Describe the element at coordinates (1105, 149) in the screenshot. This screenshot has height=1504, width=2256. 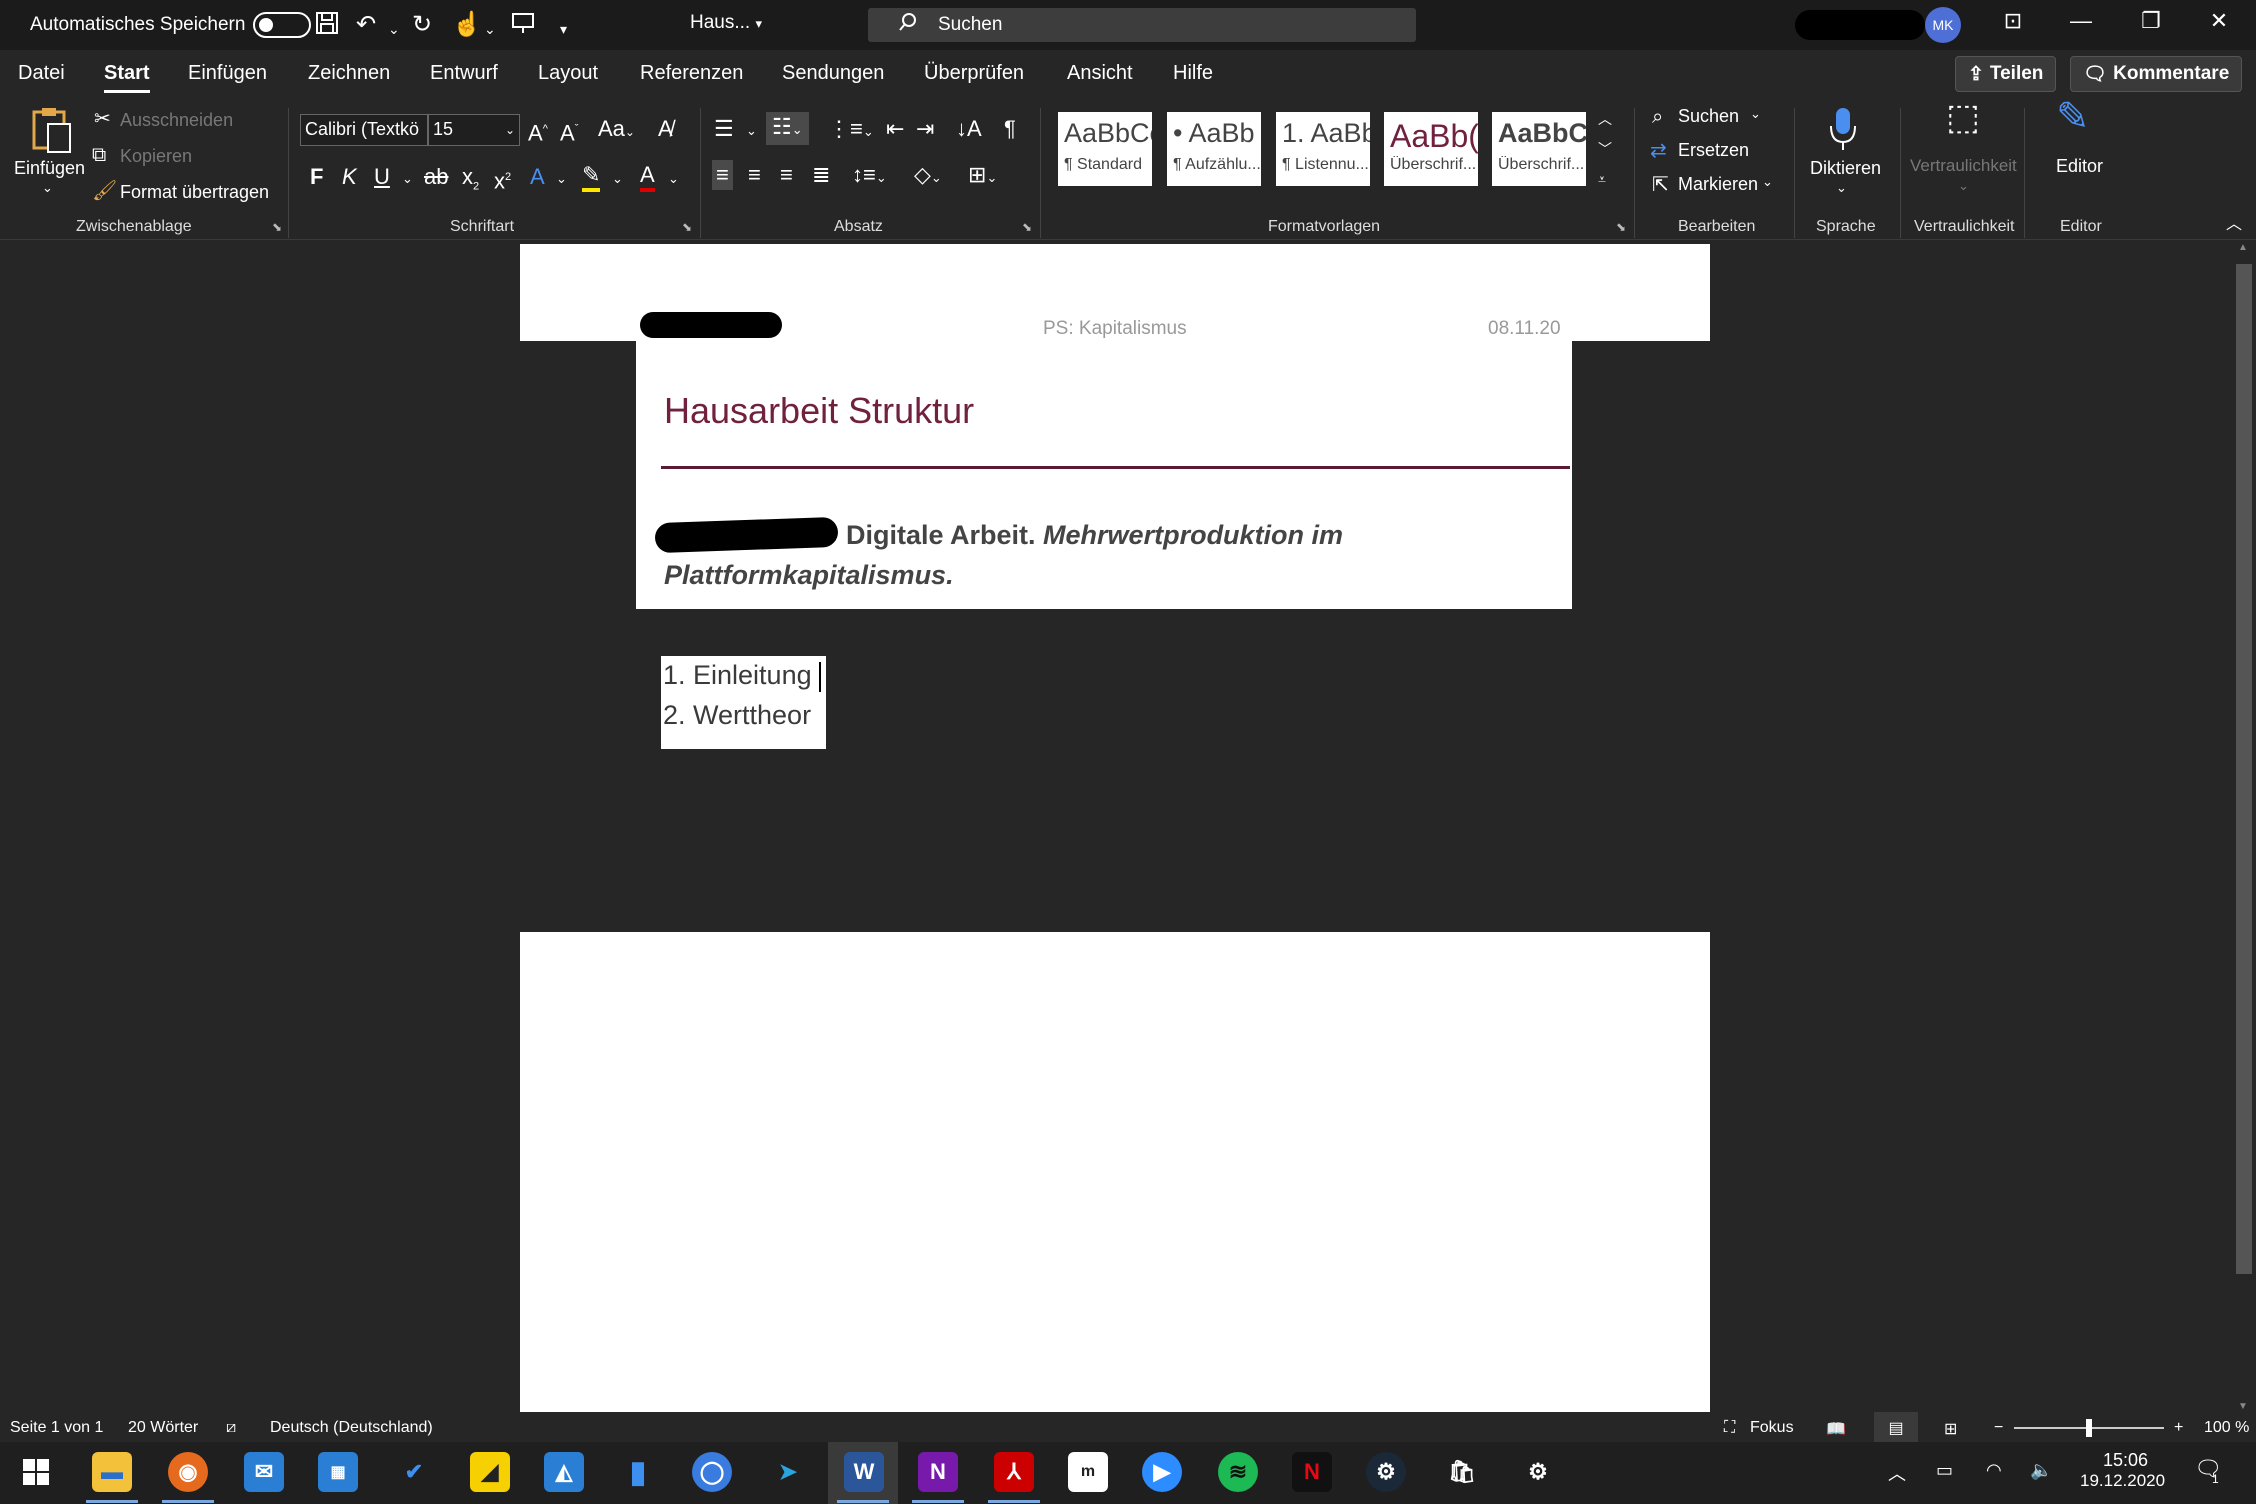
I see `style-standard: AaBbCc ¶ Standard` at that location.